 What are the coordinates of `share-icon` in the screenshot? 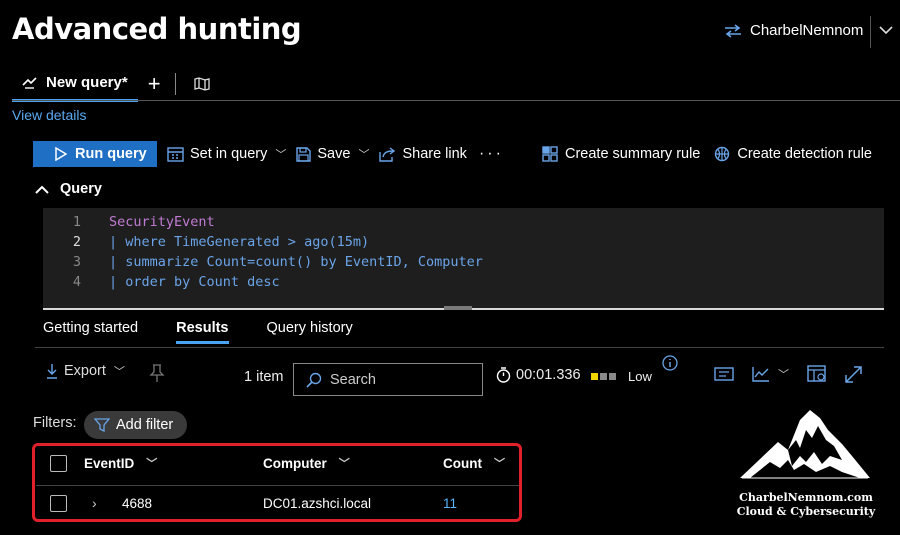 It's located at (387, 154).